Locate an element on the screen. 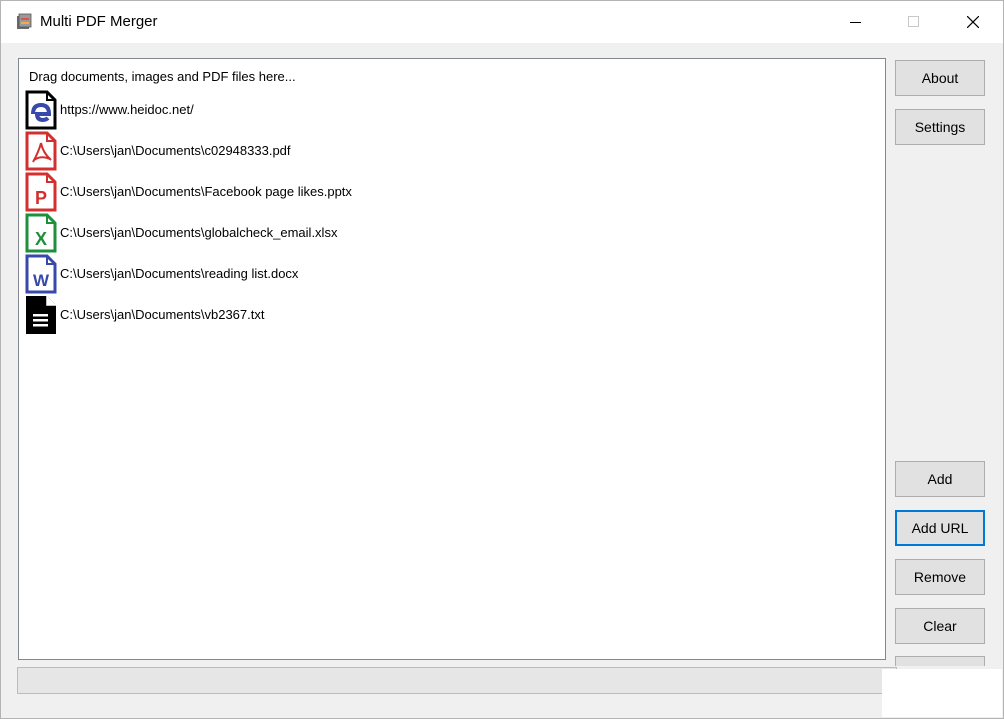 The height and width of the screenshot is (719, 1004). pdf-file-icon is located at coordinates (41, 151).